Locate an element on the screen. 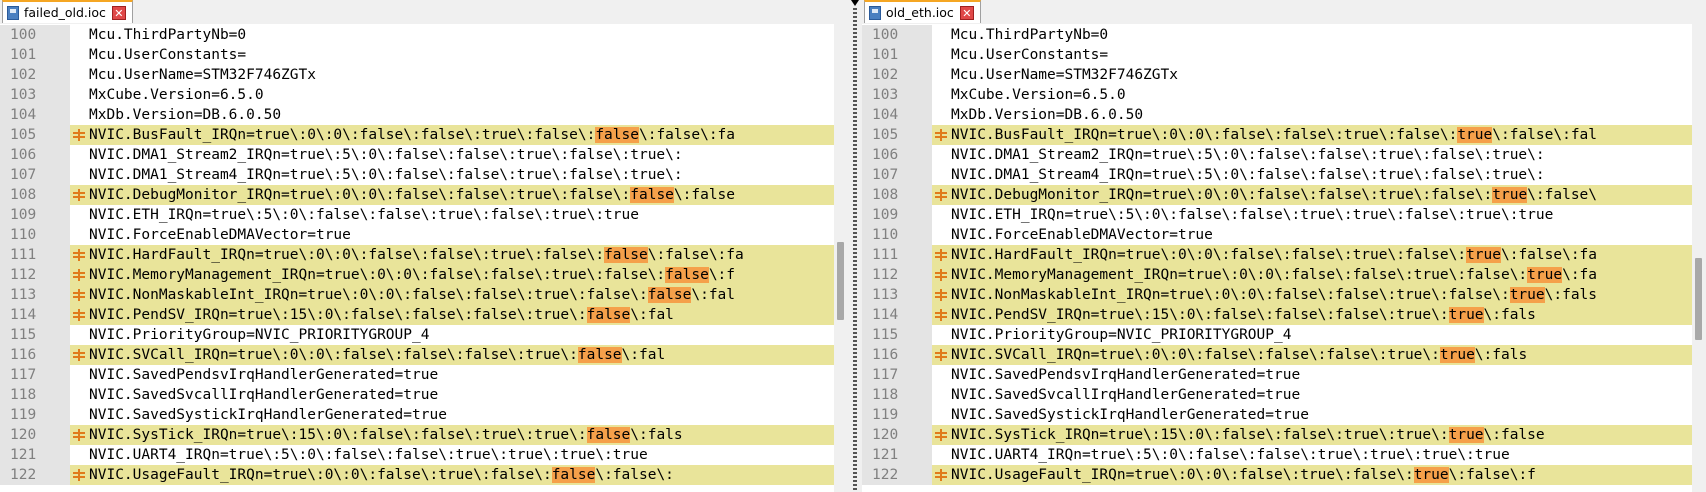  line-gutter: 103 is located at coordinates (897, 95).